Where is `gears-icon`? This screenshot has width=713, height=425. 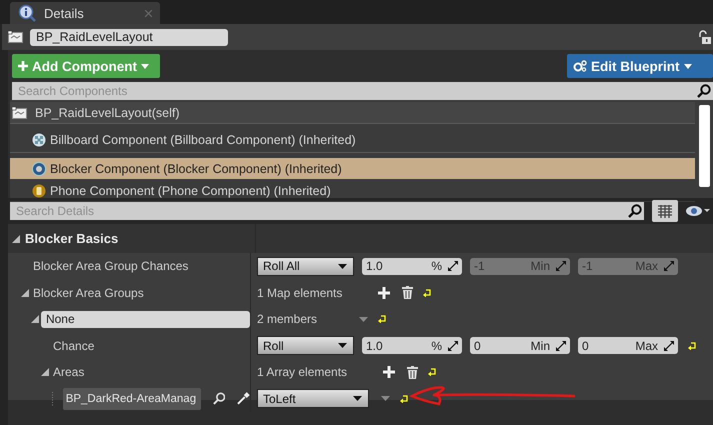 gears-icon is located at coordinates (580, 66).